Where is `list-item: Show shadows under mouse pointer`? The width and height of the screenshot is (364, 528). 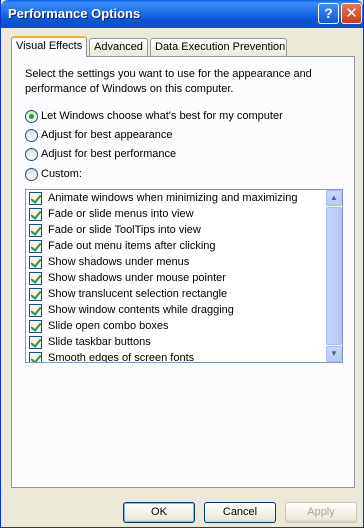
list-item: Show shadows under mouse pointer is located at coordinates (127, 278).